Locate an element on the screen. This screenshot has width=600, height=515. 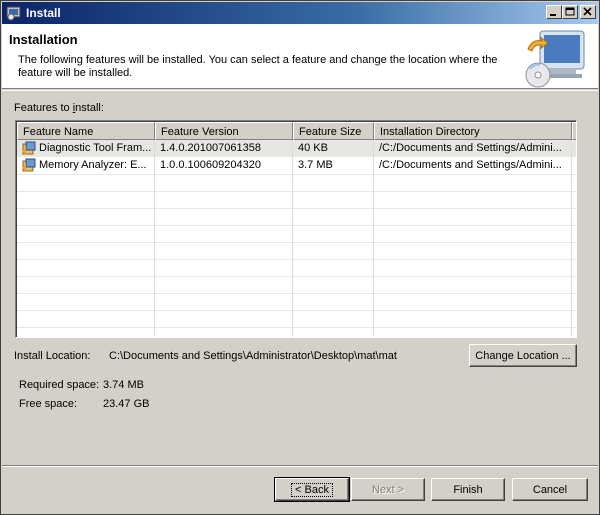
feature-version: 1.4.0.201007061358 is located at coordinates (210, 148).